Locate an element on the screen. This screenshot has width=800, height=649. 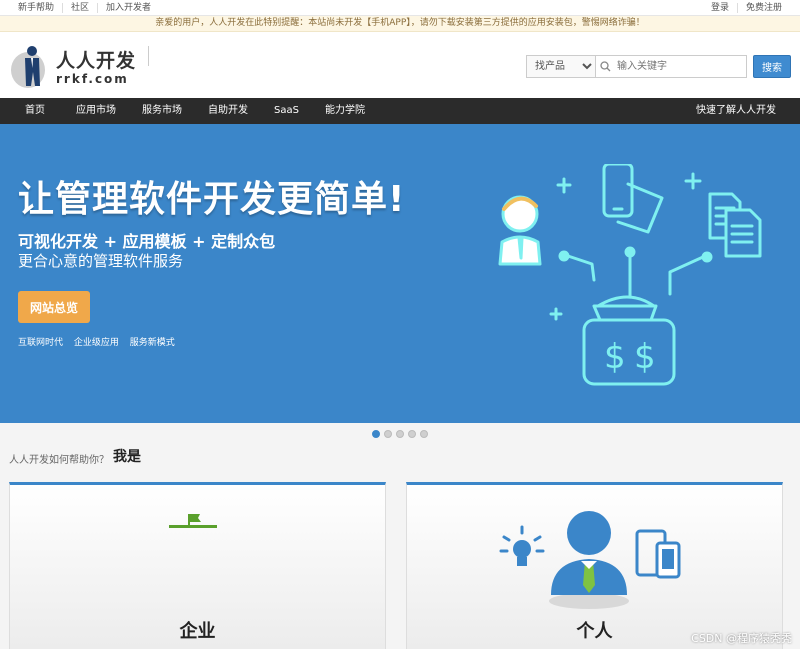
top-left-links: 新手帮助 社区 加入开发者 is located at coordinates (84, 7).